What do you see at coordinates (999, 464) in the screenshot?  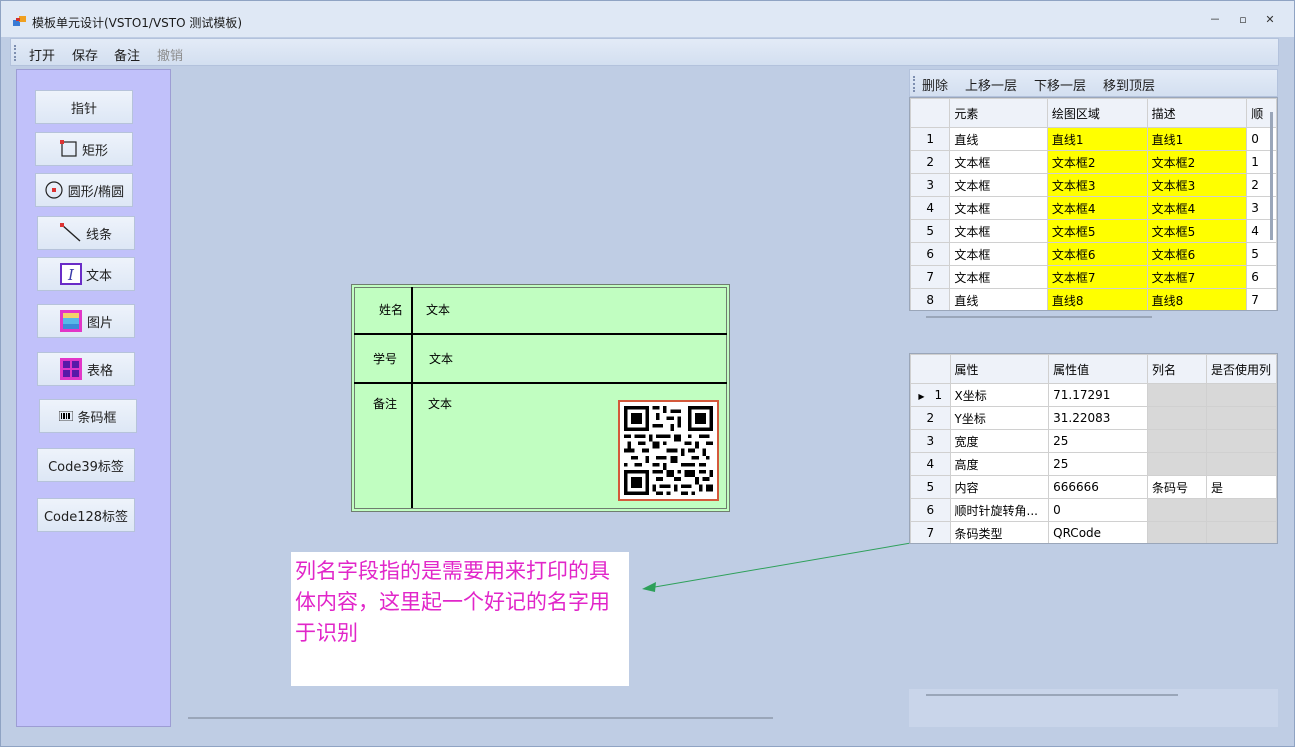 I see `property-name-cell: 高度` at bounding box center [999, 464].